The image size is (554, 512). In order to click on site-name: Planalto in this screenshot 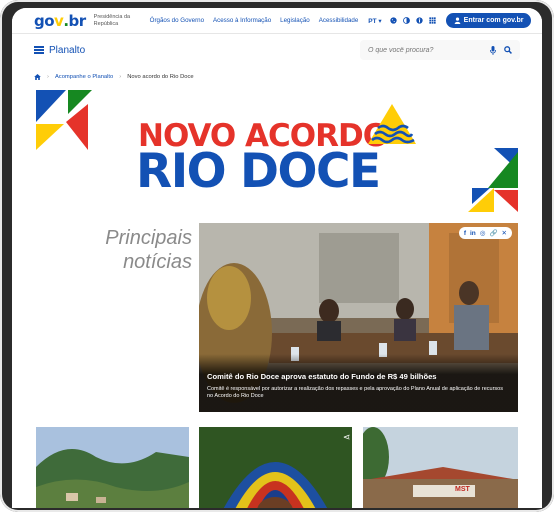, I will do `click(67, 50)`.